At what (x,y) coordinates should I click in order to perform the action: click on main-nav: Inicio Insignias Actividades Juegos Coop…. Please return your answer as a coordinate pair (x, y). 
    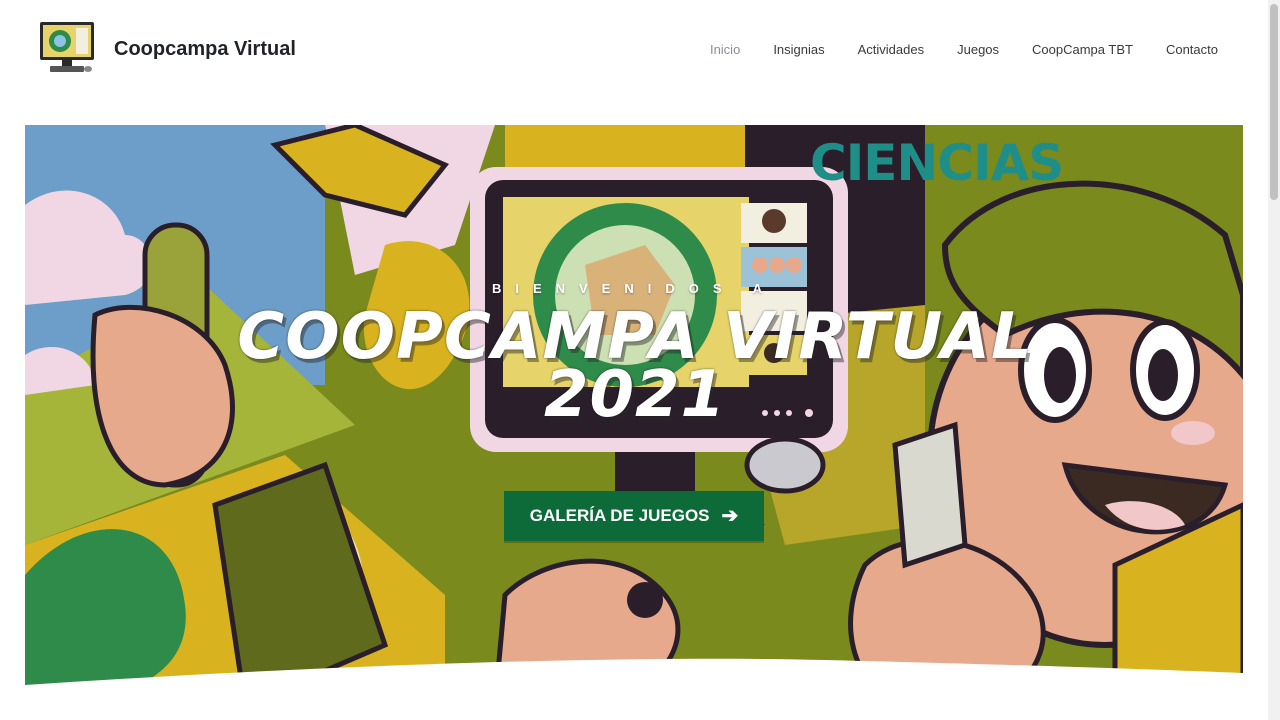
    Looking at the image, I should click on (947, 49).